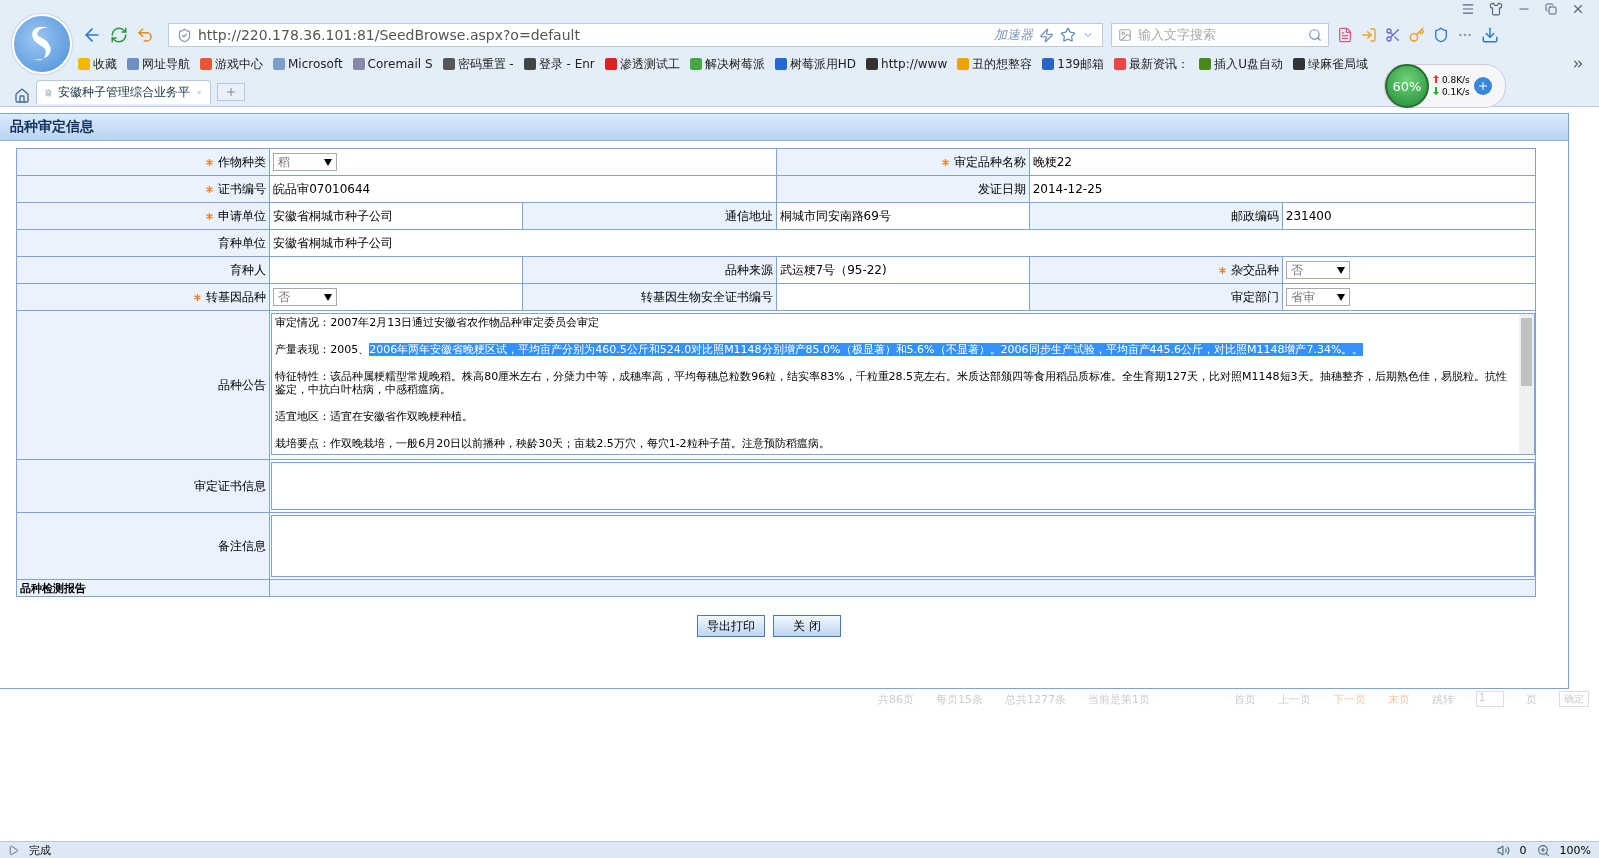 Image resolution: width=1599 pixels, height=858 pixels. Describe the element at coordinates (242, 189) in the screenshot. I see `field-label: 证书编号` at that location.